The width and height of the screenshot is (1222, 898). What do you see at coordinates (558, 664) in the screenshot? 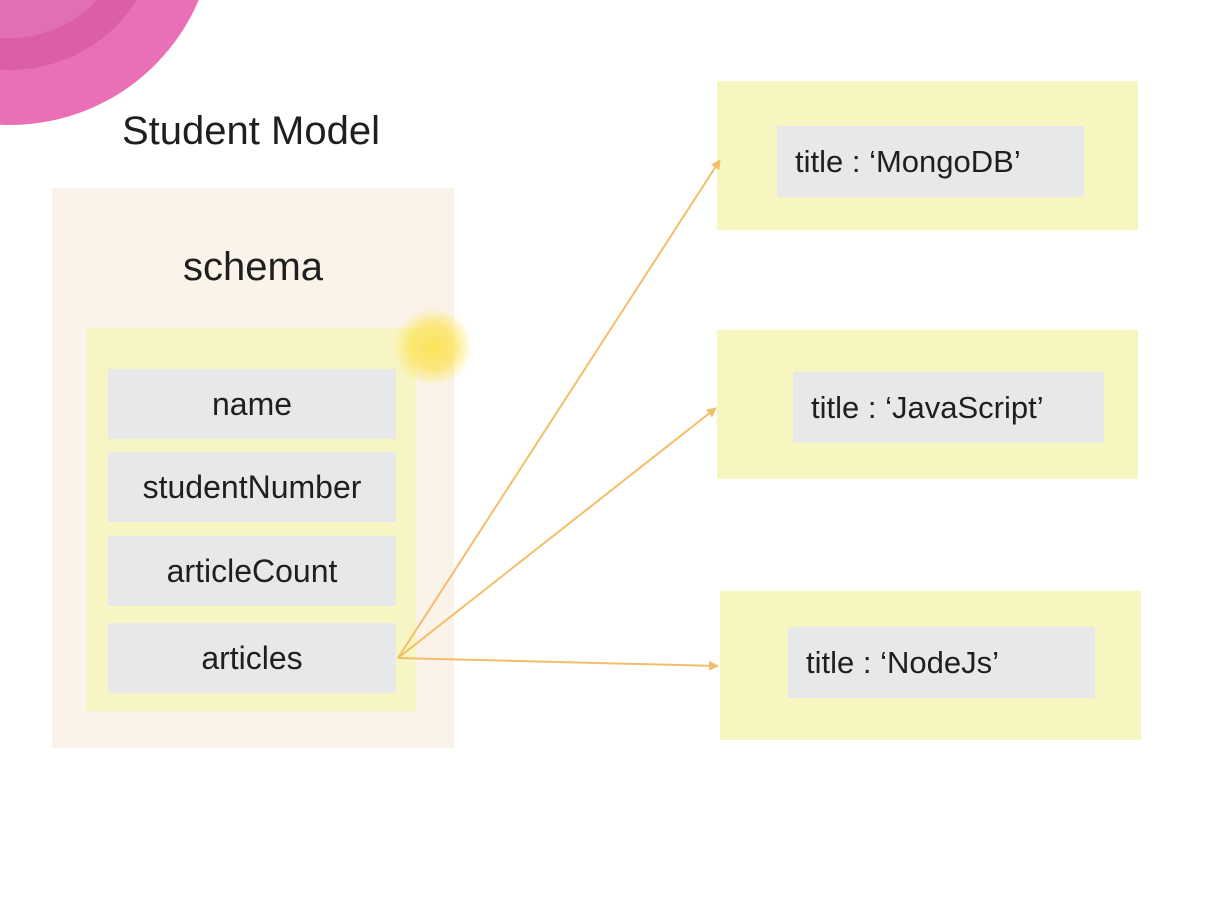
I see `arrow-to-nodejs` at bounding box center [558, 664].